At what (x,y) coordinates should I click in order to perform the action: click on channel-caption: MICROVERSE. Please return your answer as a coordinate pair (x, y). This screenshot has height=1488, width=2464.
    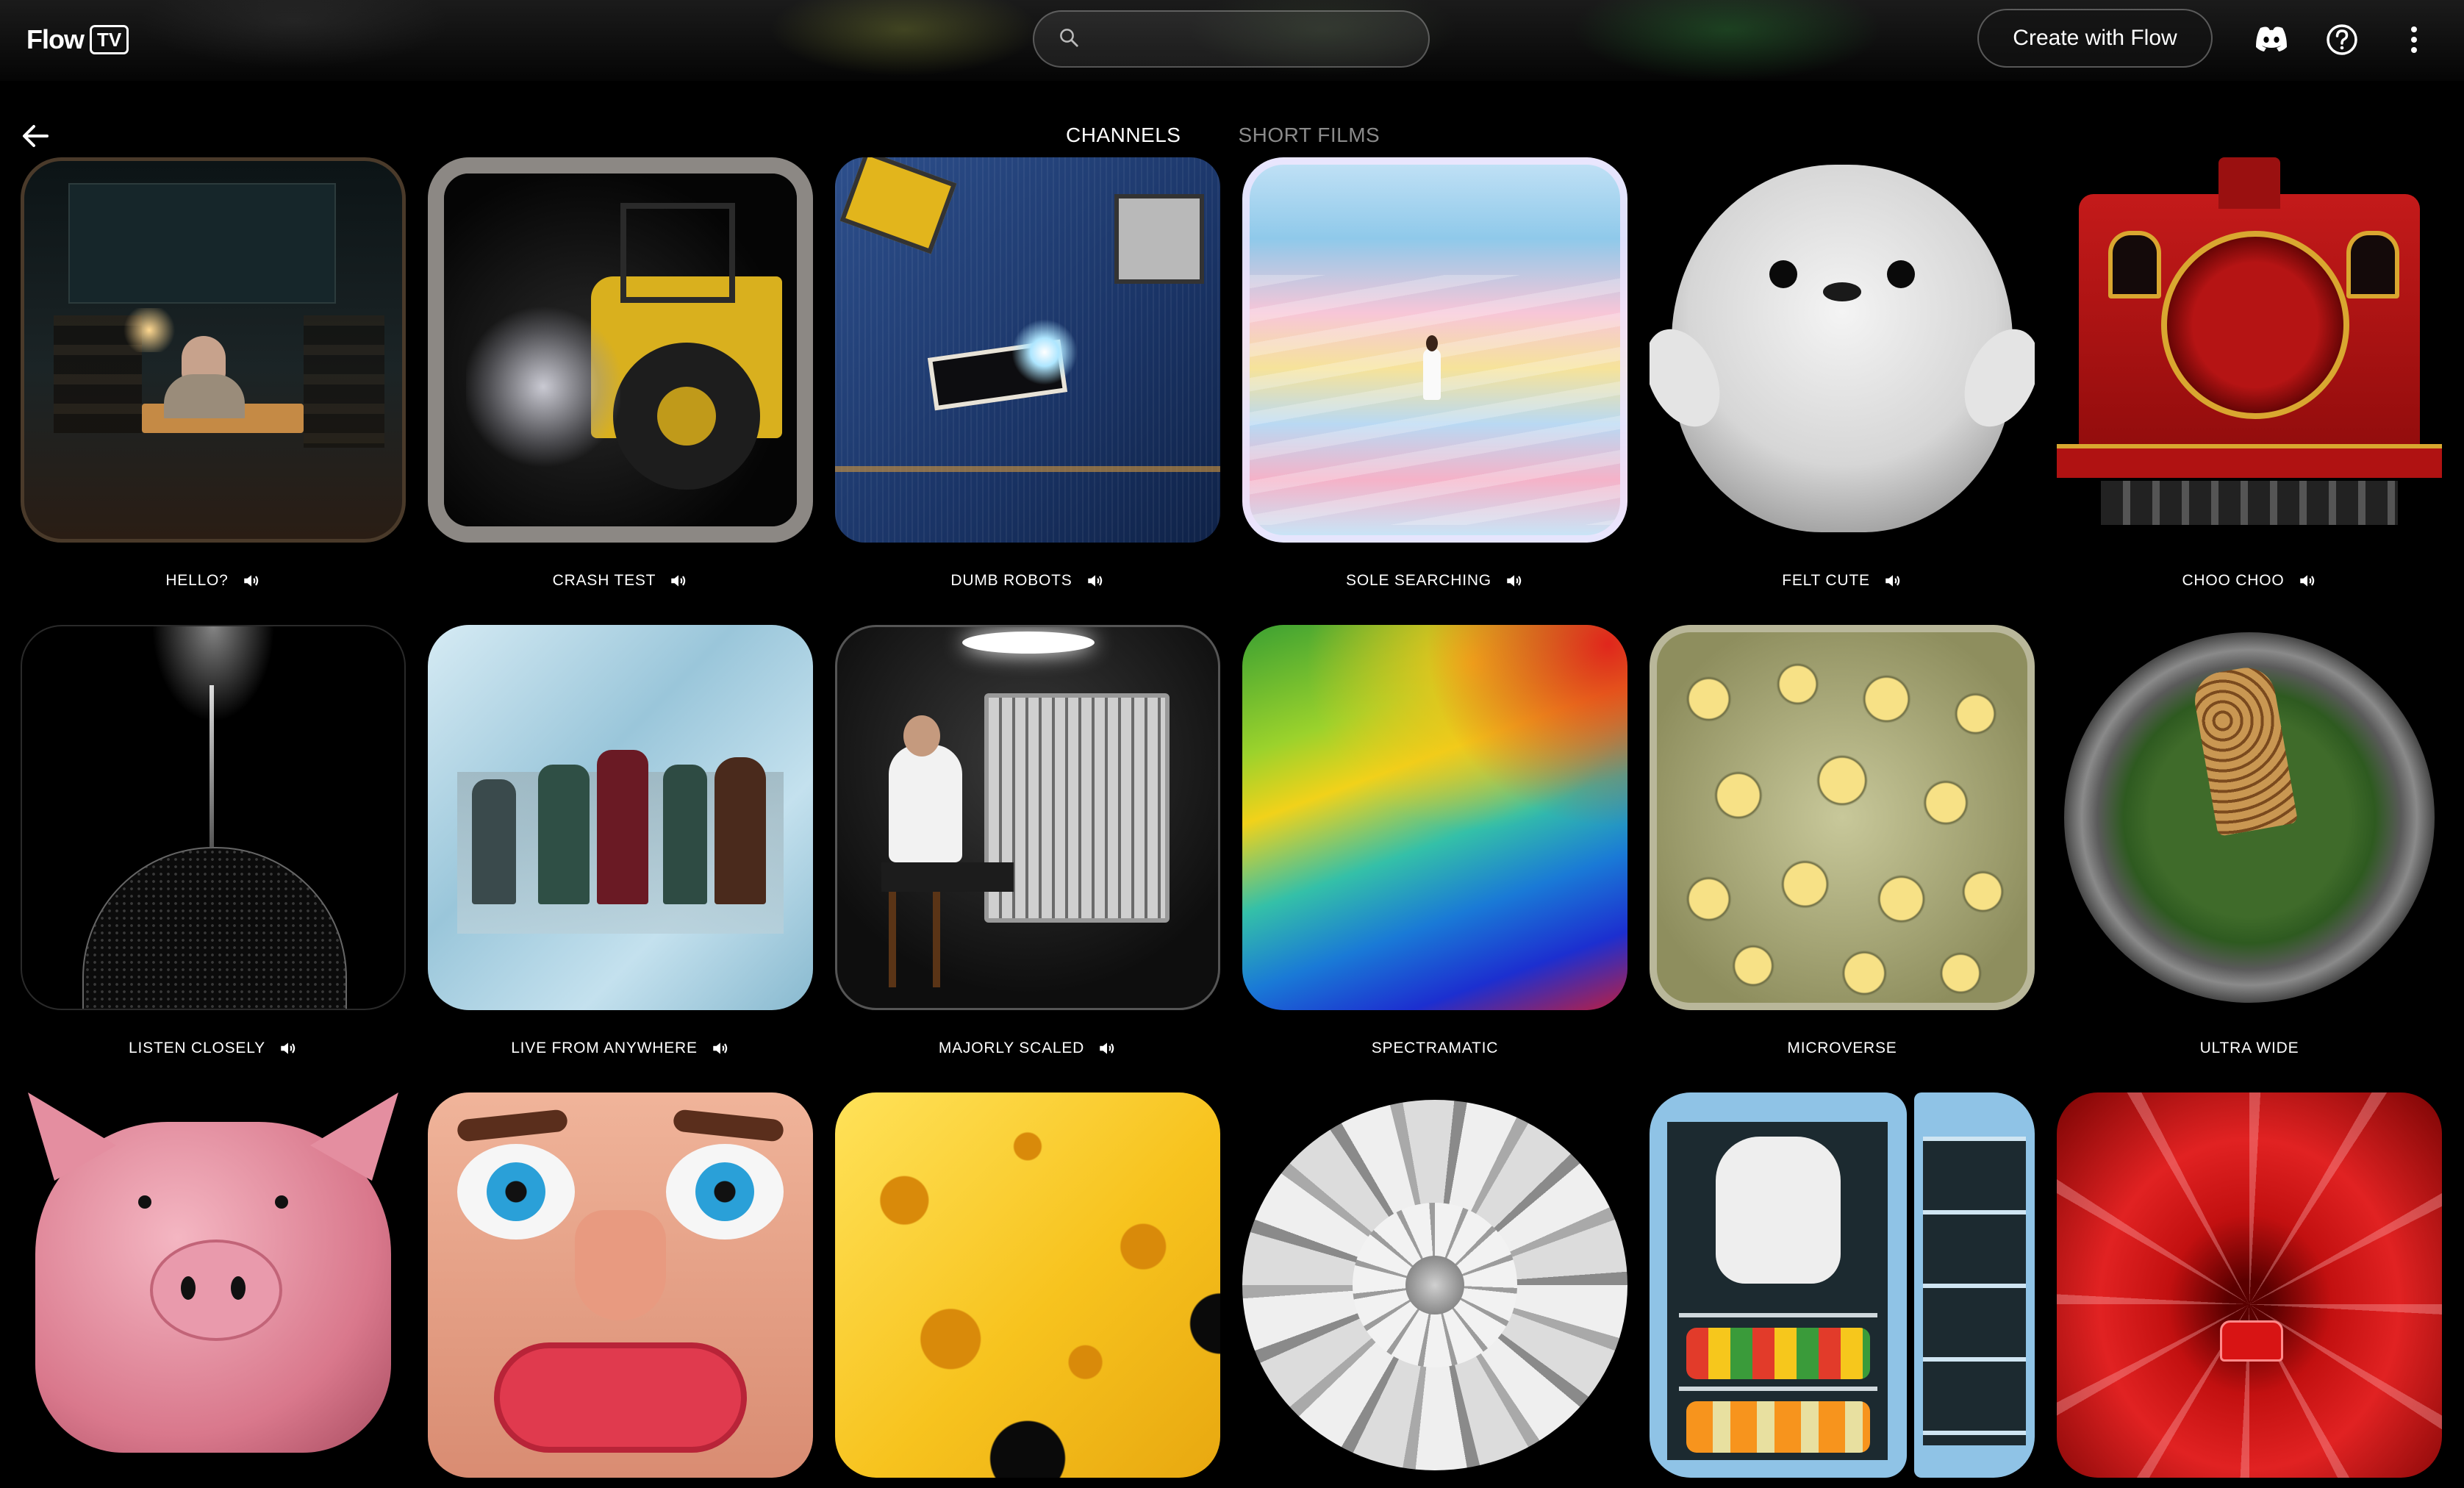
    Looking at the image, I should click on (1843, 1048).